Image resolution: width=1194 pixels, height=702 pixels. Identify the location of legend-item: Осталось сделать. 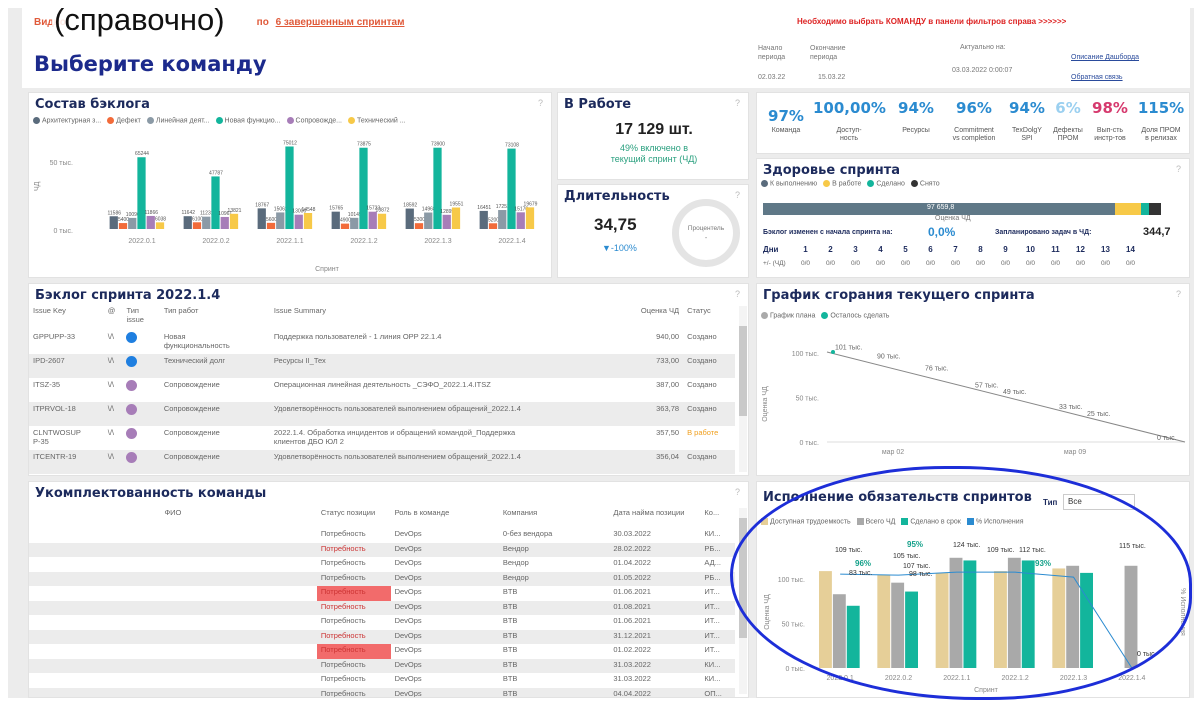
(855, 315).